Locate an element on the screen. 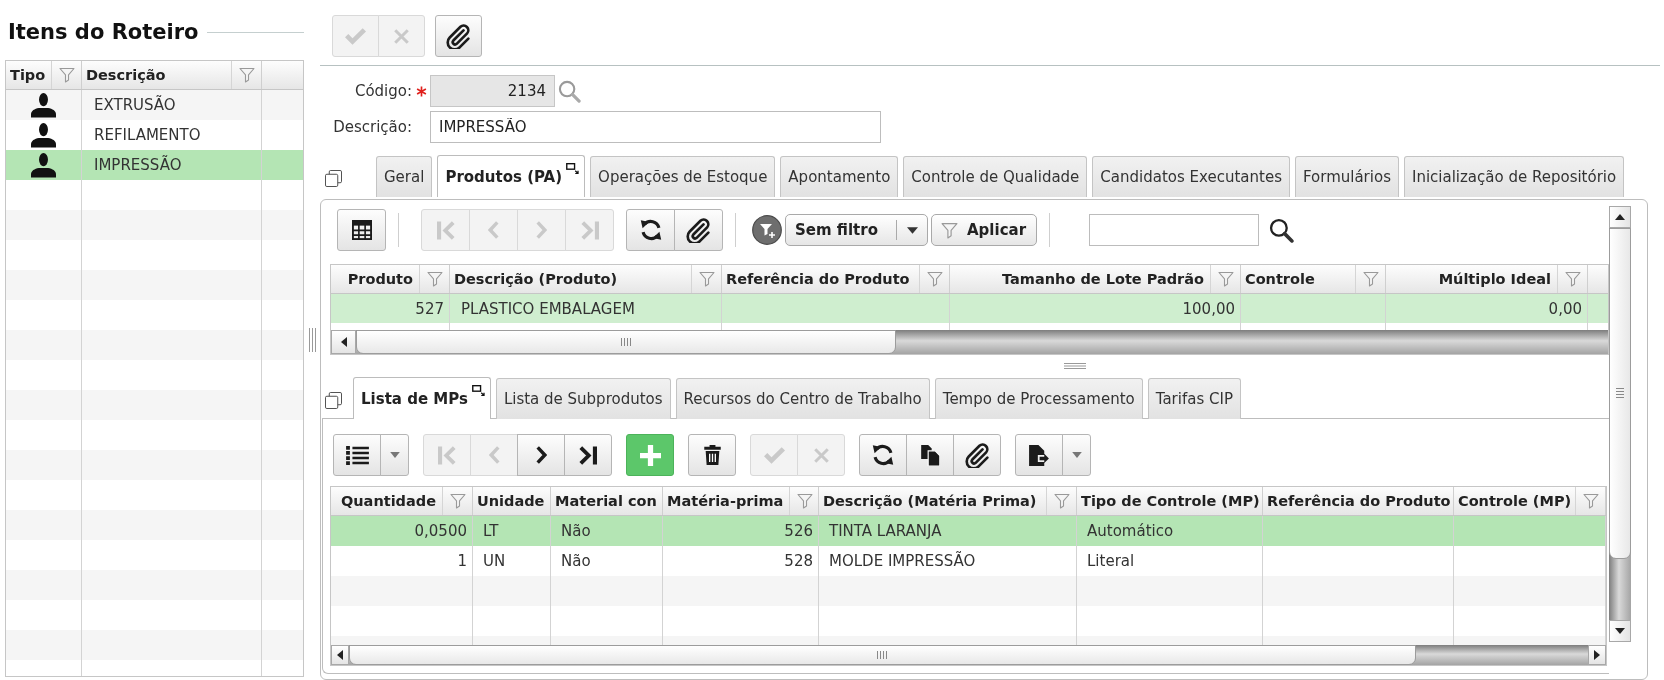  column-header: Controle (MP) is located at coordinates (1530, 501).